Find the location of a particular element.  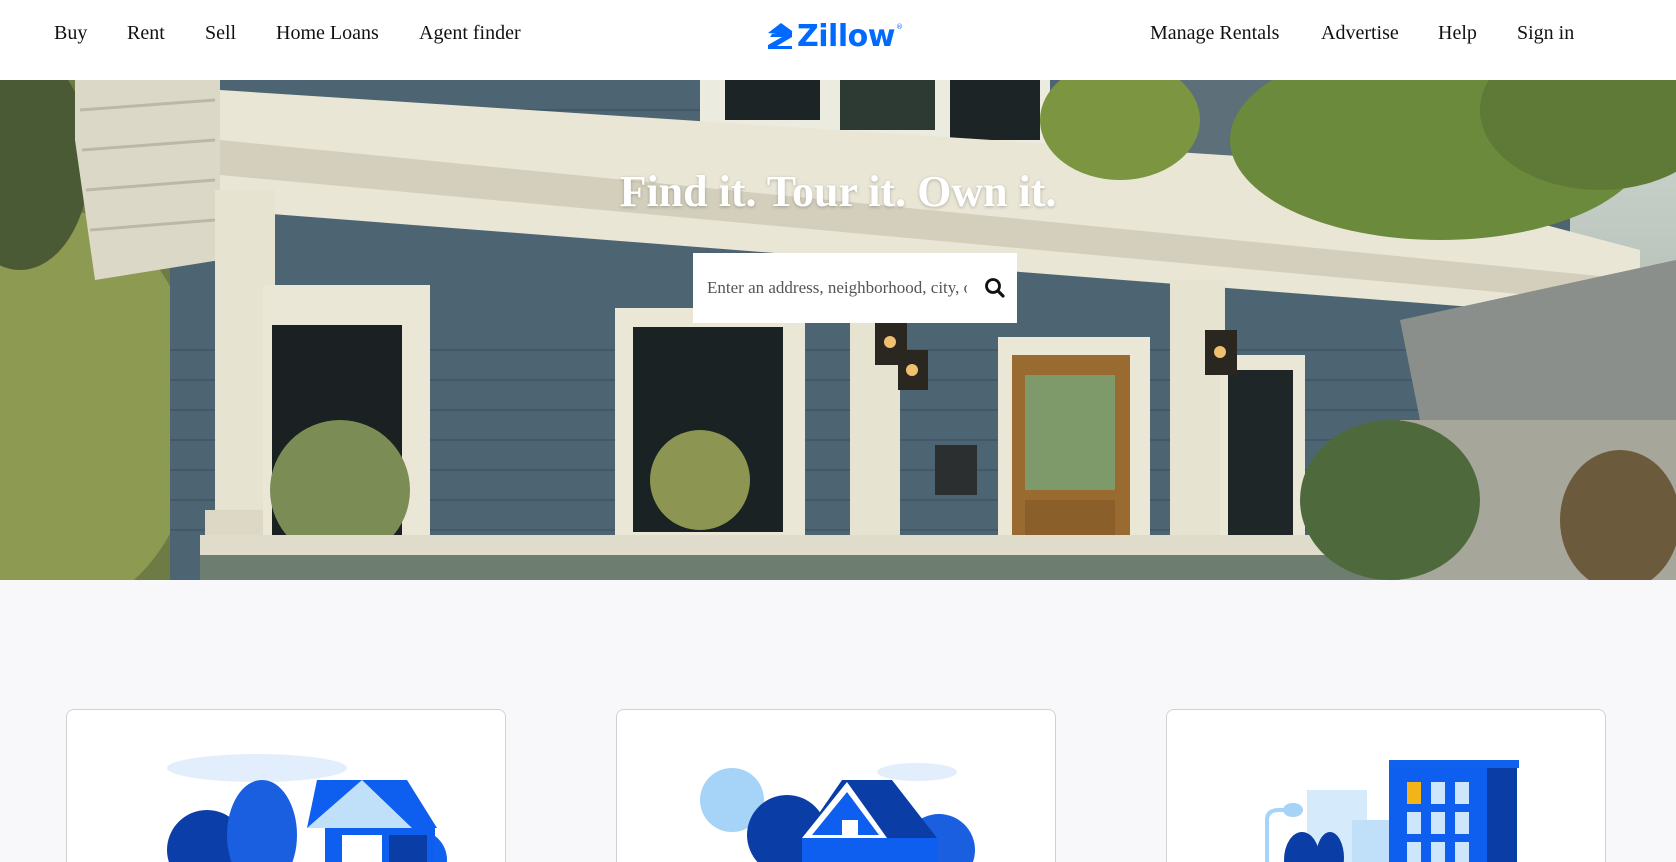

search-input is located at coordinates (837, 288).